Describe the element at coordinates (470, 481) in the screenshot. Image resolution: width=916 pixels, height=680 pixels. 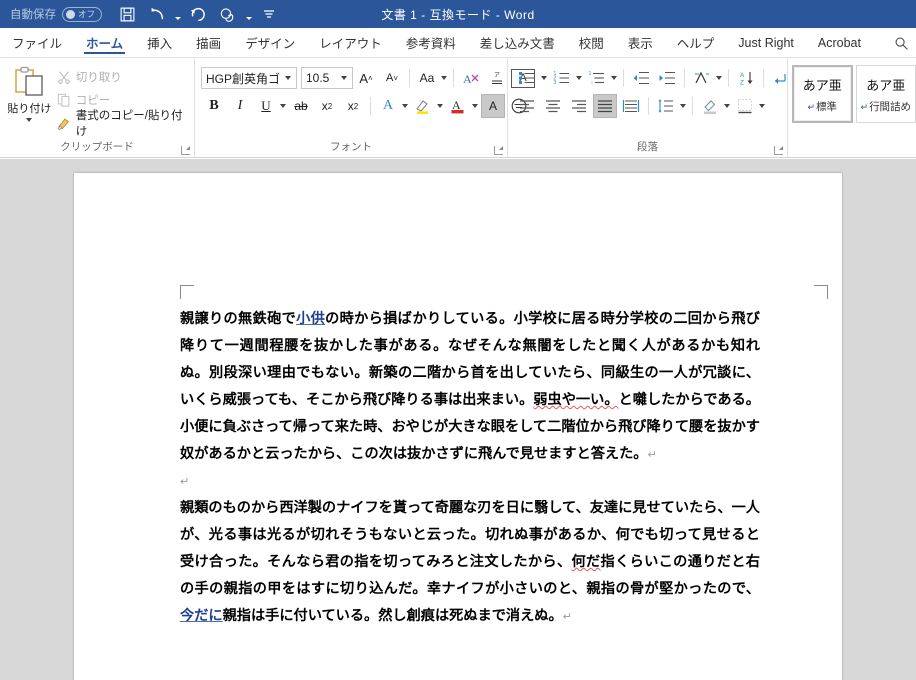
I see `document-paragraph: ↵` at that location.